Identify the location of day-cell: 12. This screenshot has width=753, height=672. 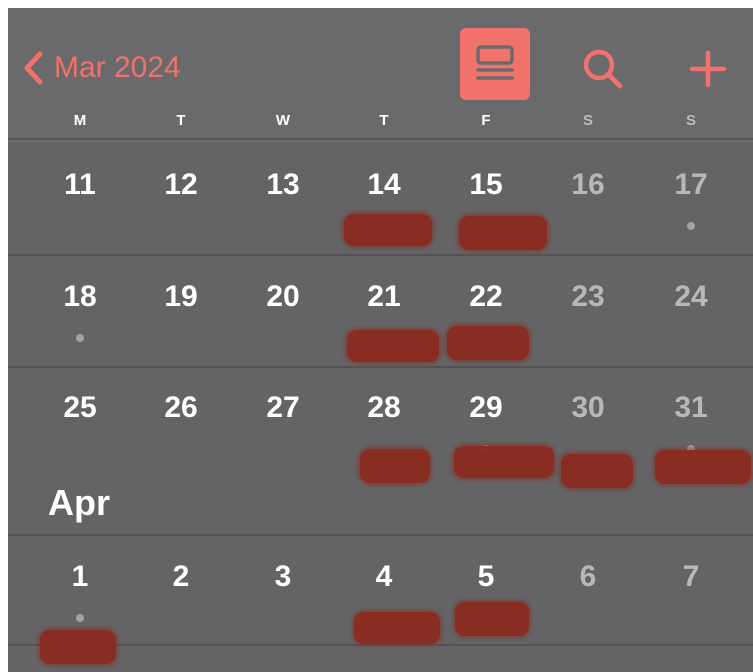
(181, 185).